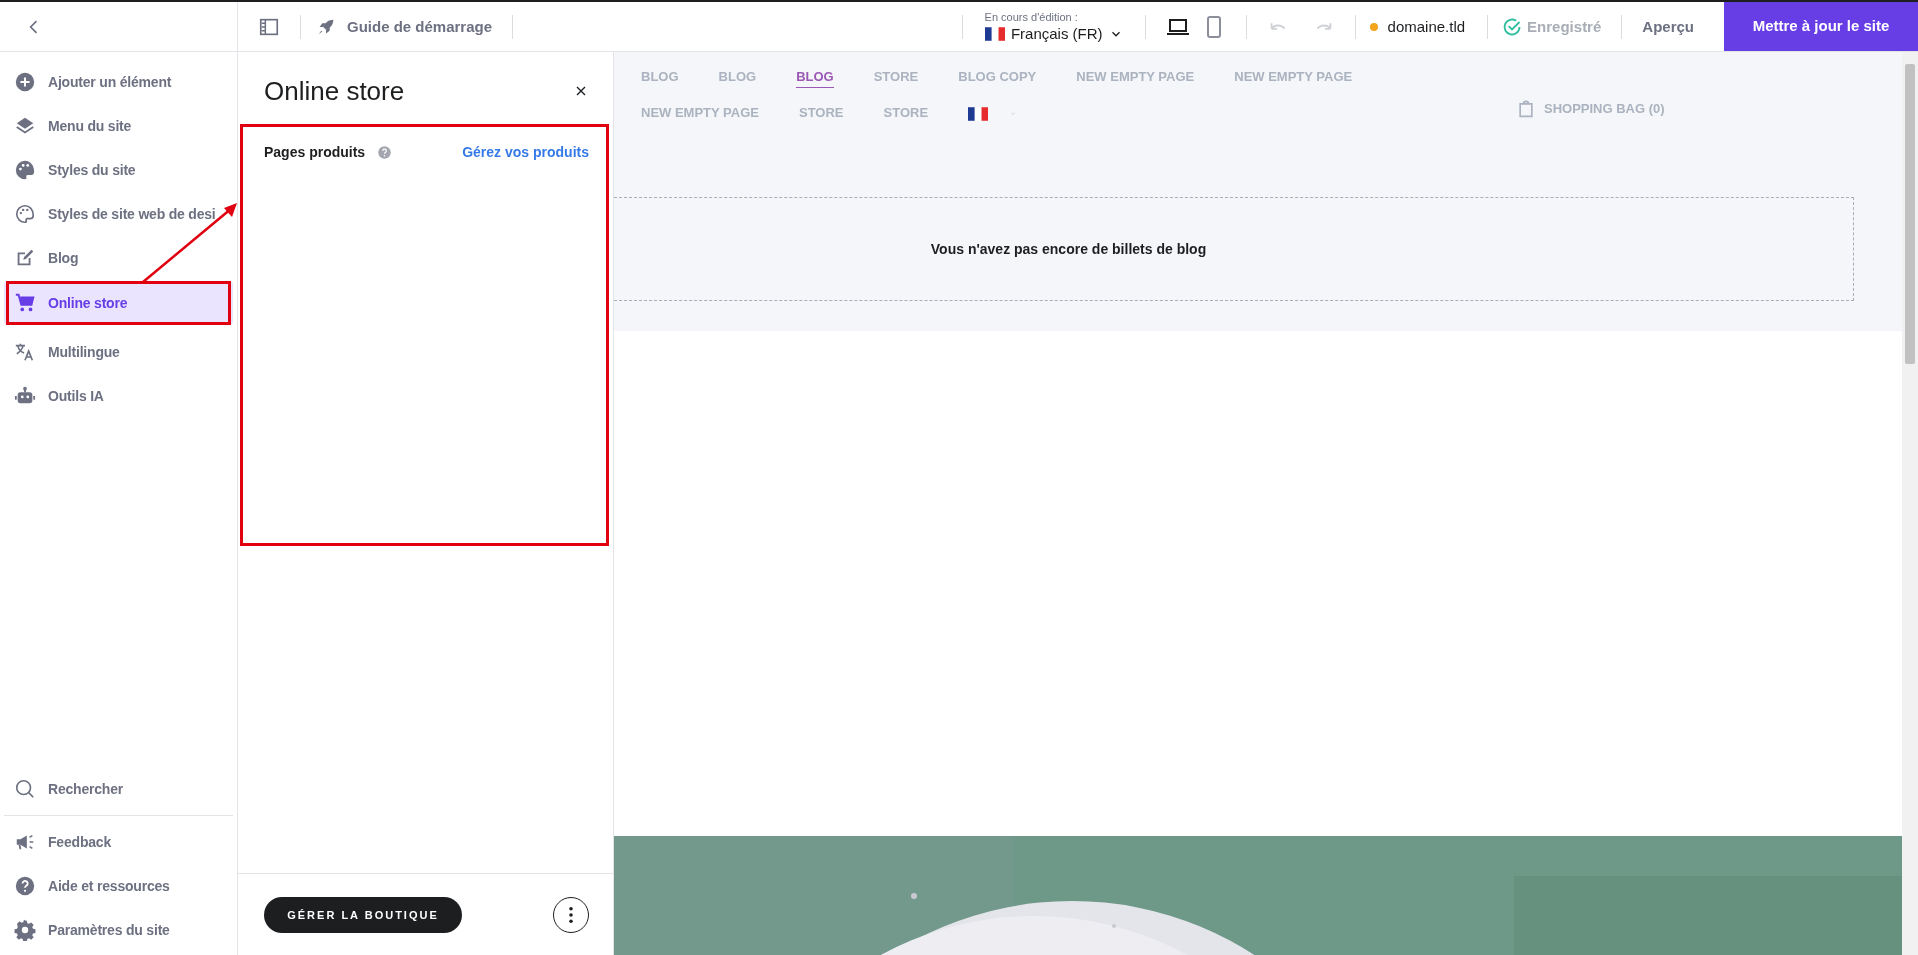 The width and height of the screenshot is (1918, 955). What do you see at coordinates (1426, 26) in the screenshot?
I see `domain-name: domaine.tld` at bounding box center [1426, 26].